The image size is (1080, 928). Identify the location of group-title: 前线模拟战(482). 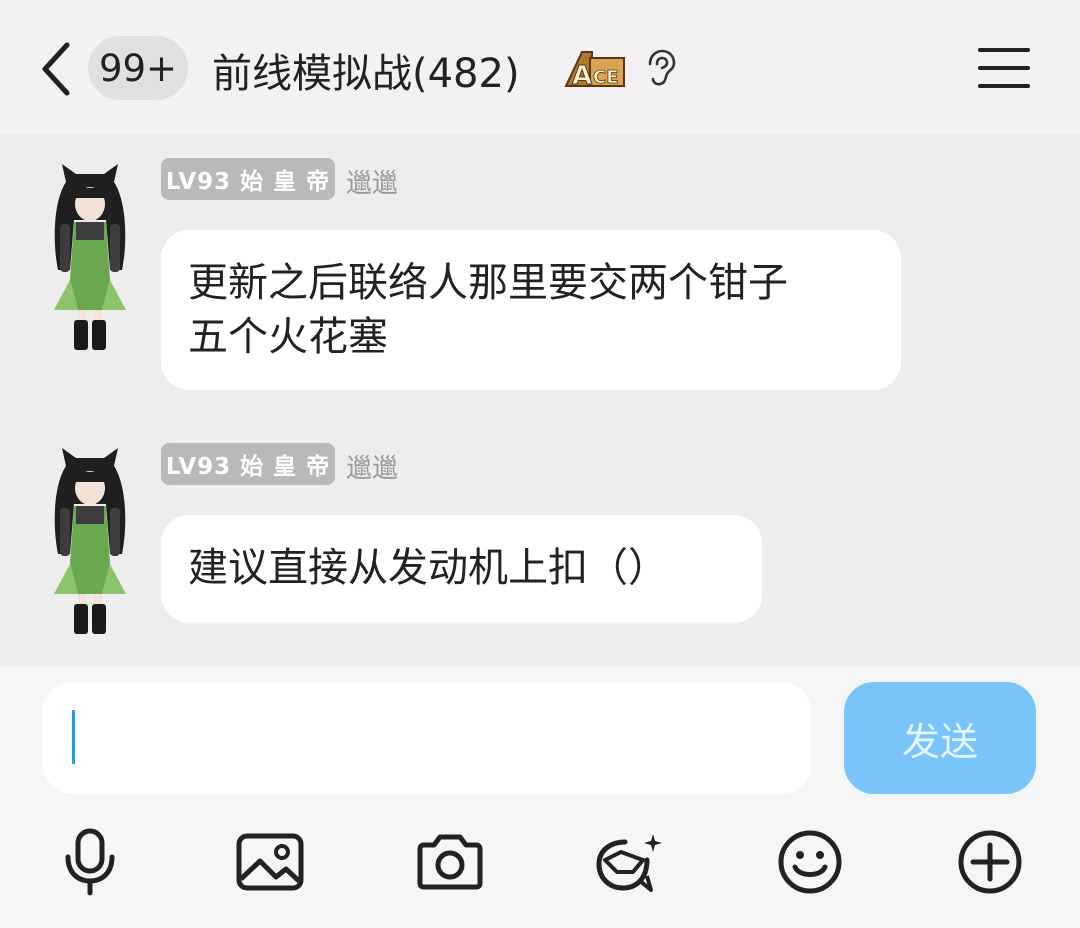
(366, 70).